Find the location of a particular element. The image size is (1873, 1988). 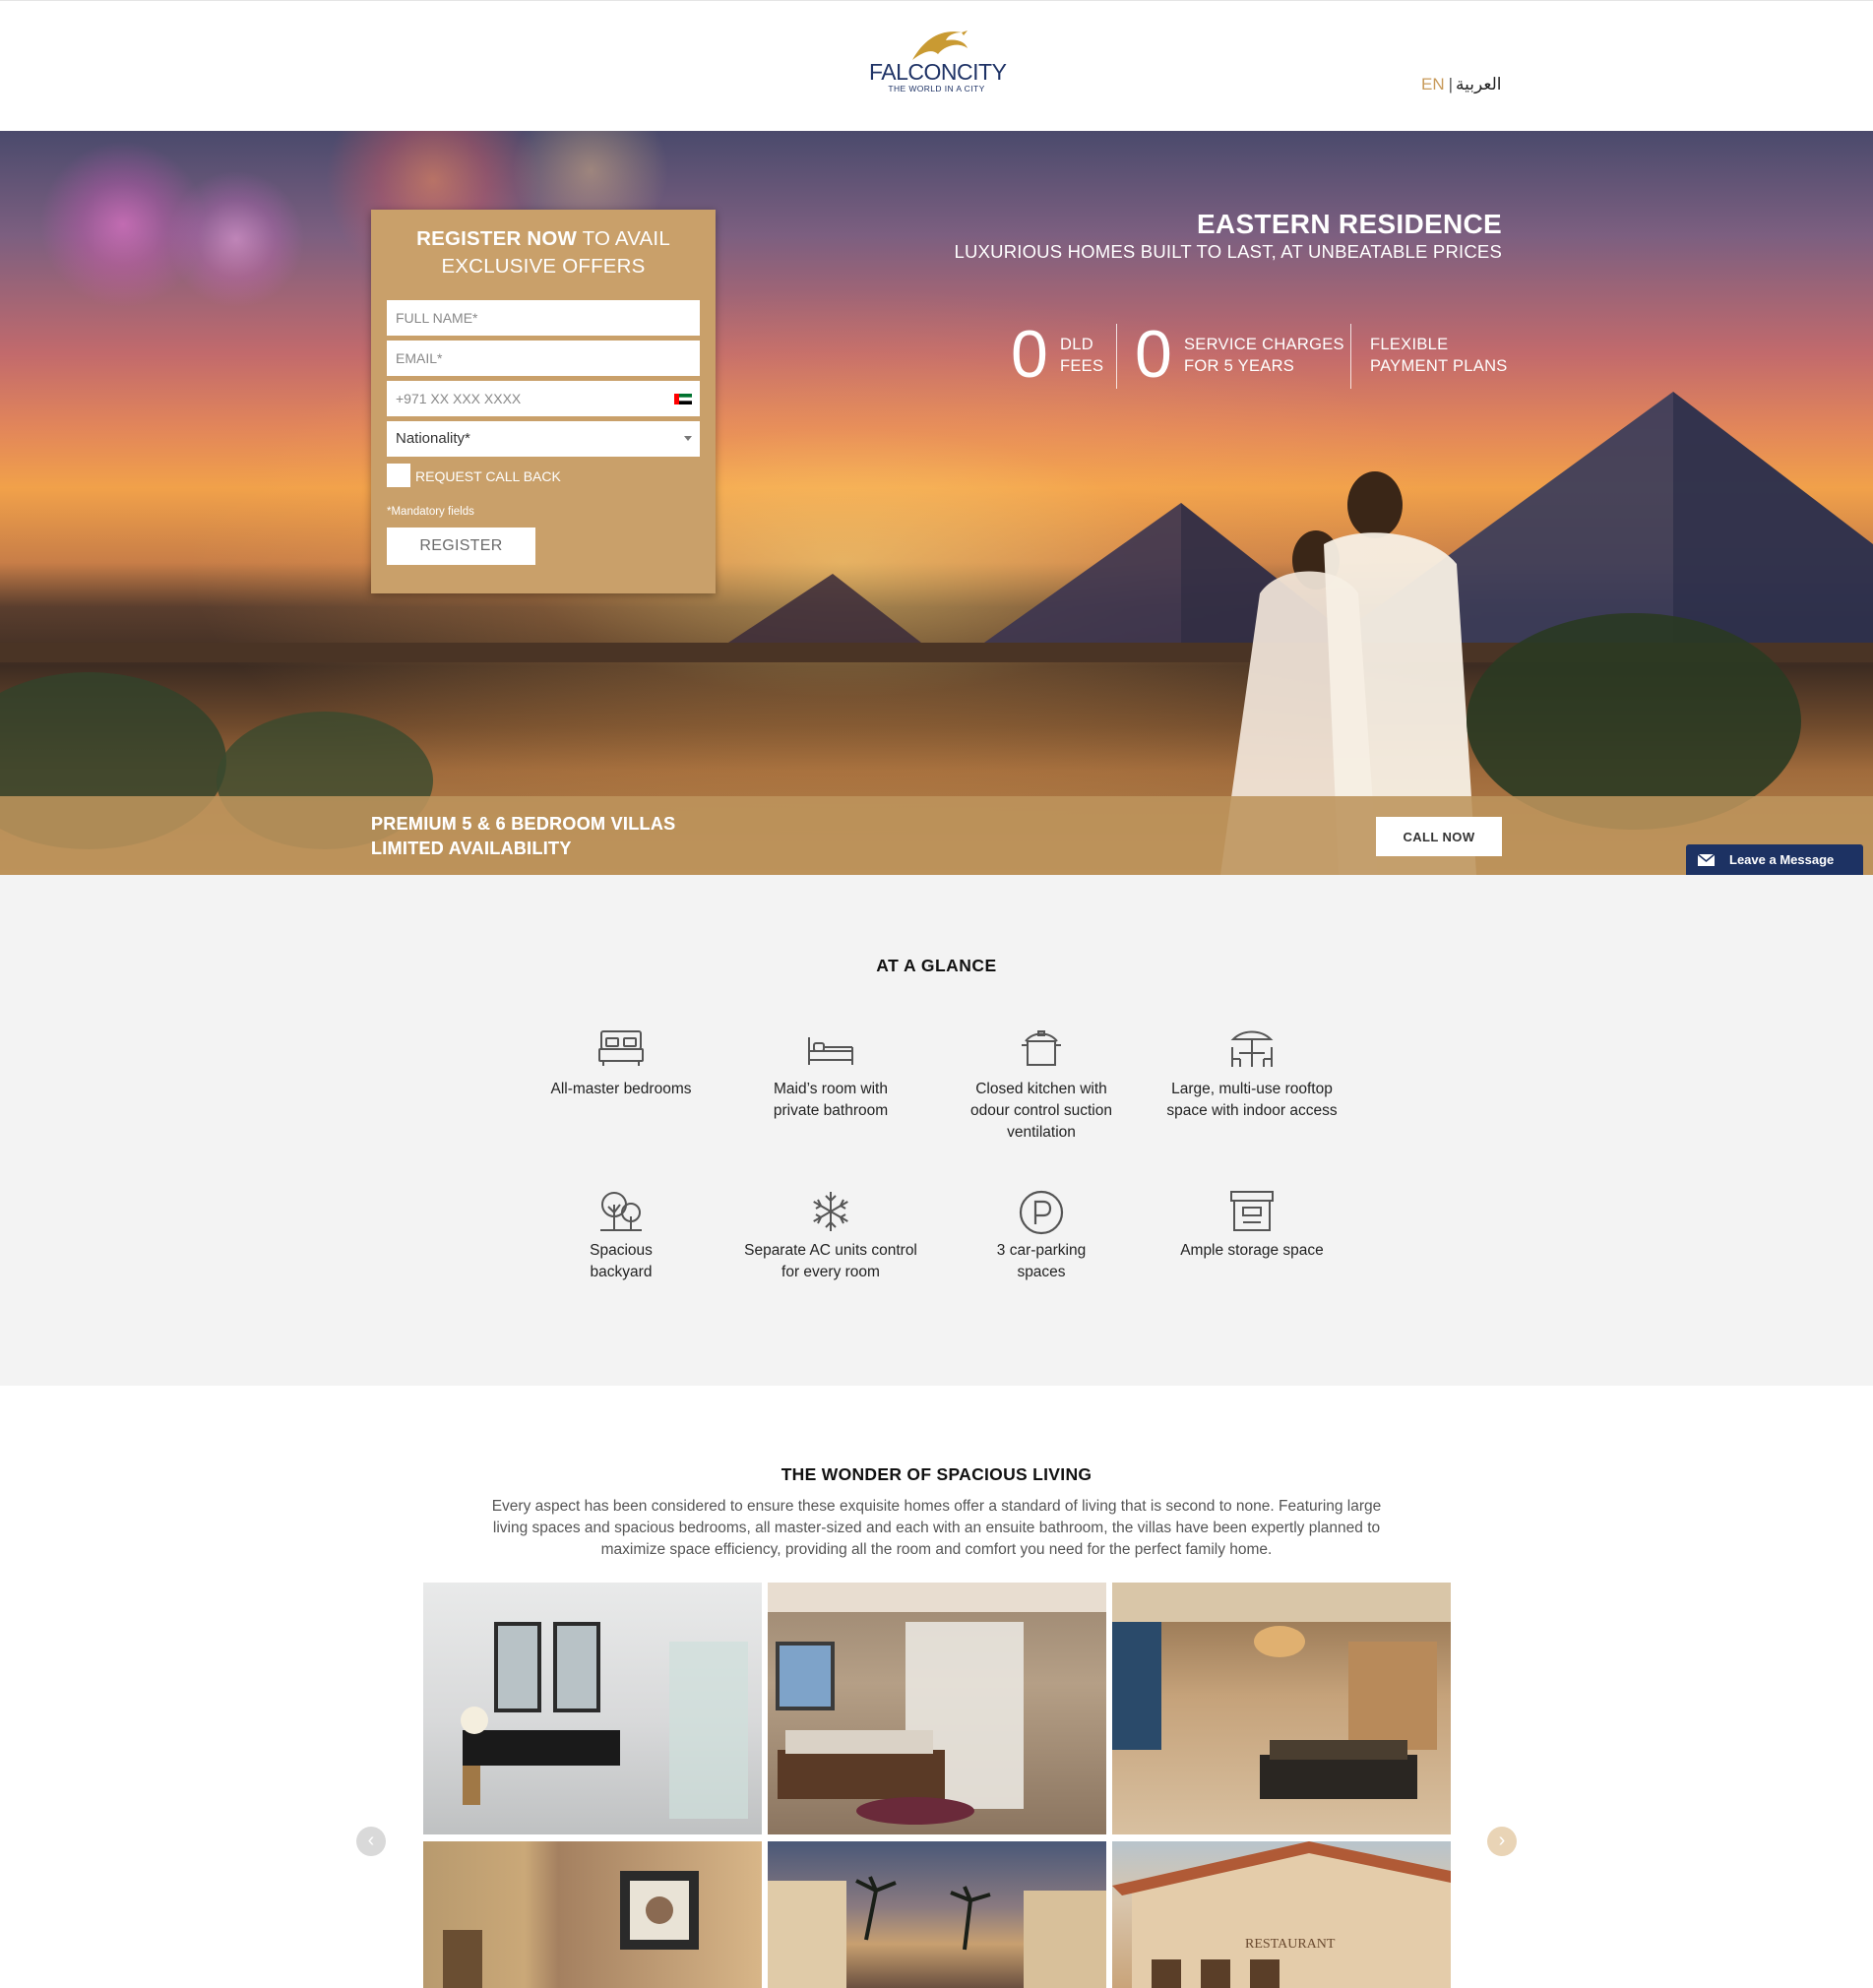

bed-icon is located at coordinates (621, 1048).